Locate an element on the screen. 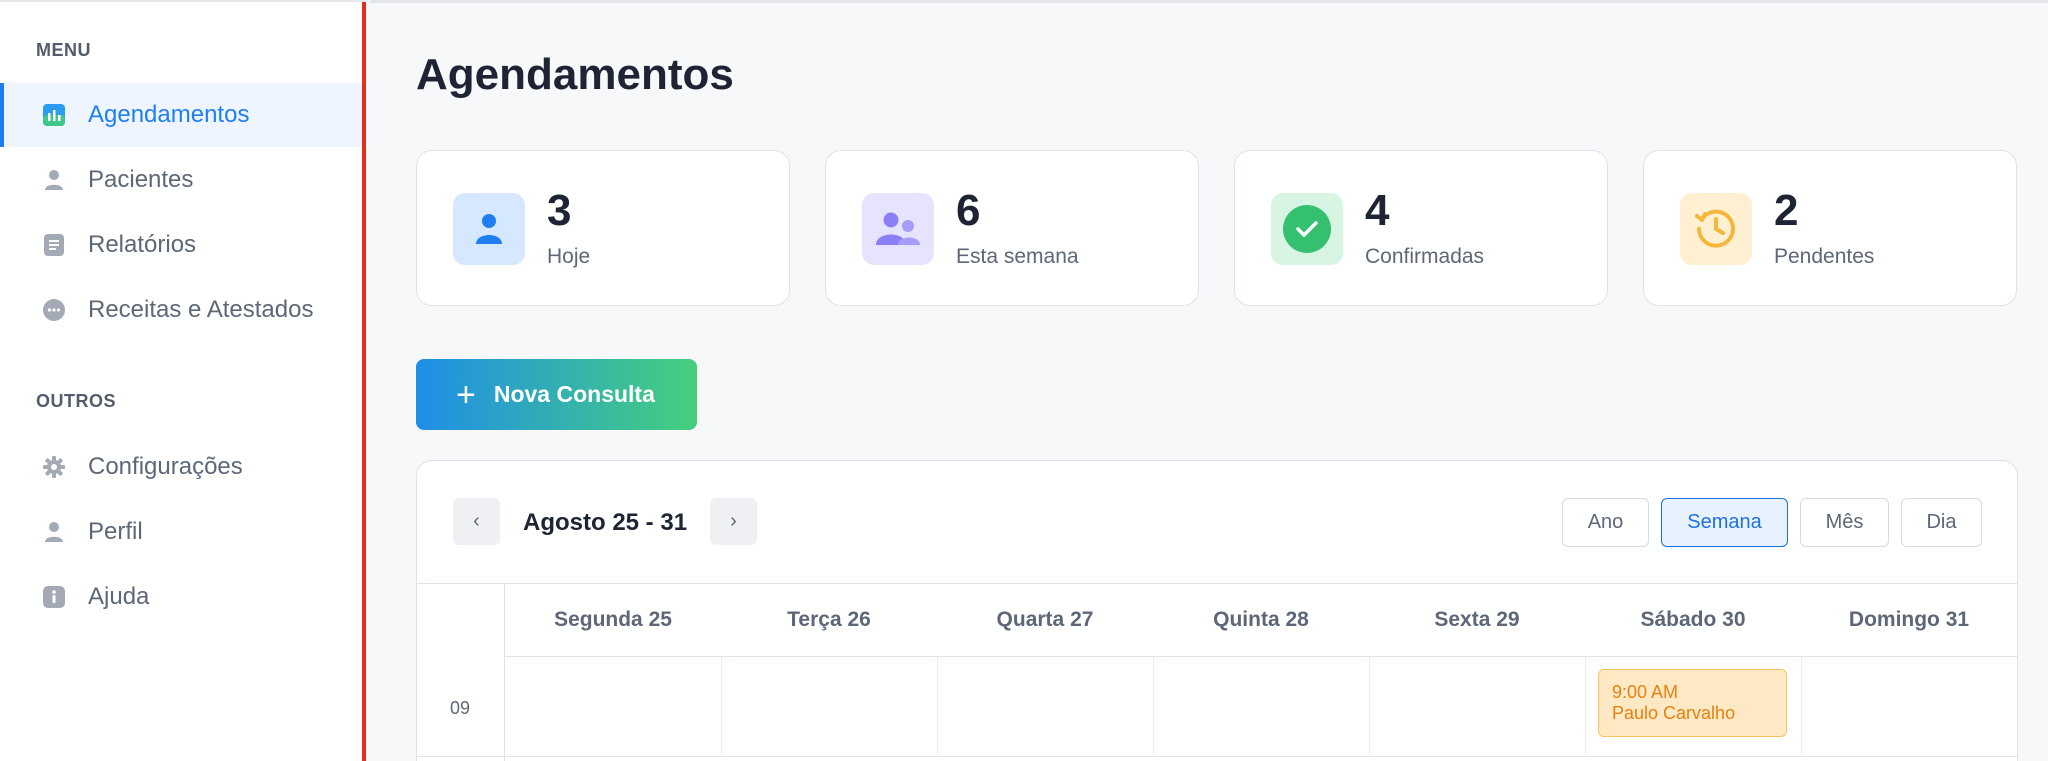  chat-icon is located at coordinates (54, 310).